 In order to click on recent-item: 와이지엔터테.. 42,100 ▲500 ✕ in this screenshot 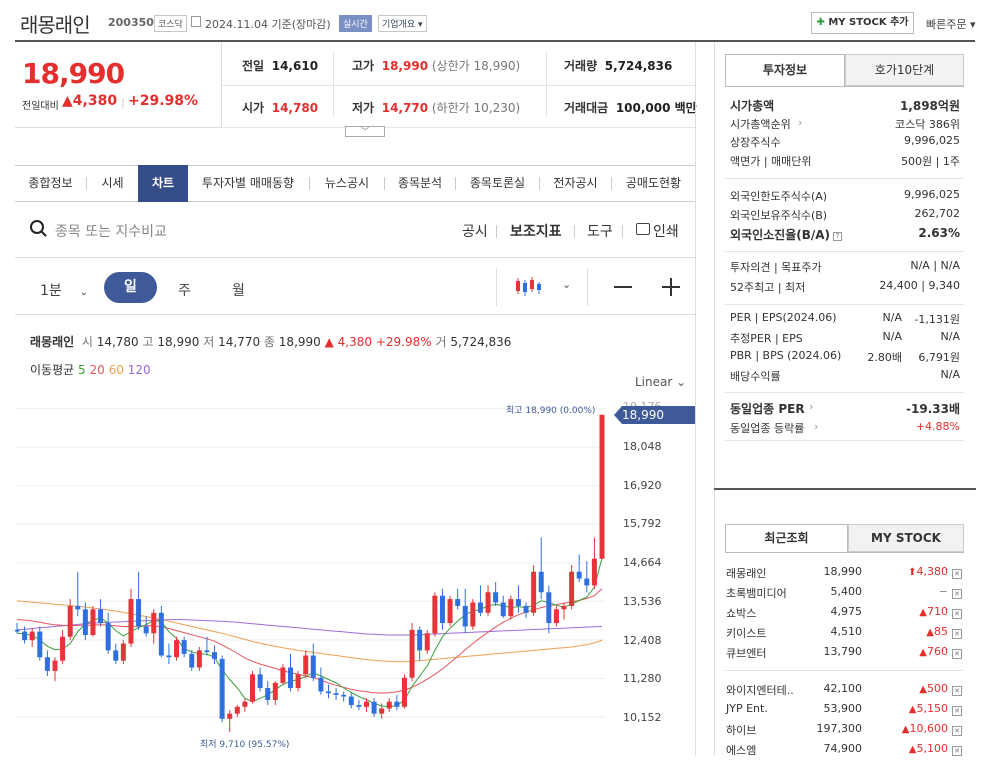, I will do `click(844, 692)`.